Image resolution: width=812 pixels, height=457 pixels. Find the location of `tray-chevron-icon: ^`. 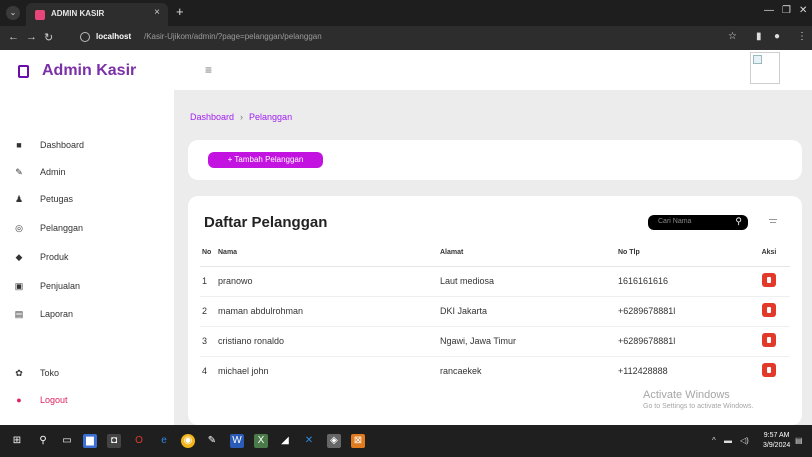

tray-chevron-icon: ^ is located at coordinates (714, 440).